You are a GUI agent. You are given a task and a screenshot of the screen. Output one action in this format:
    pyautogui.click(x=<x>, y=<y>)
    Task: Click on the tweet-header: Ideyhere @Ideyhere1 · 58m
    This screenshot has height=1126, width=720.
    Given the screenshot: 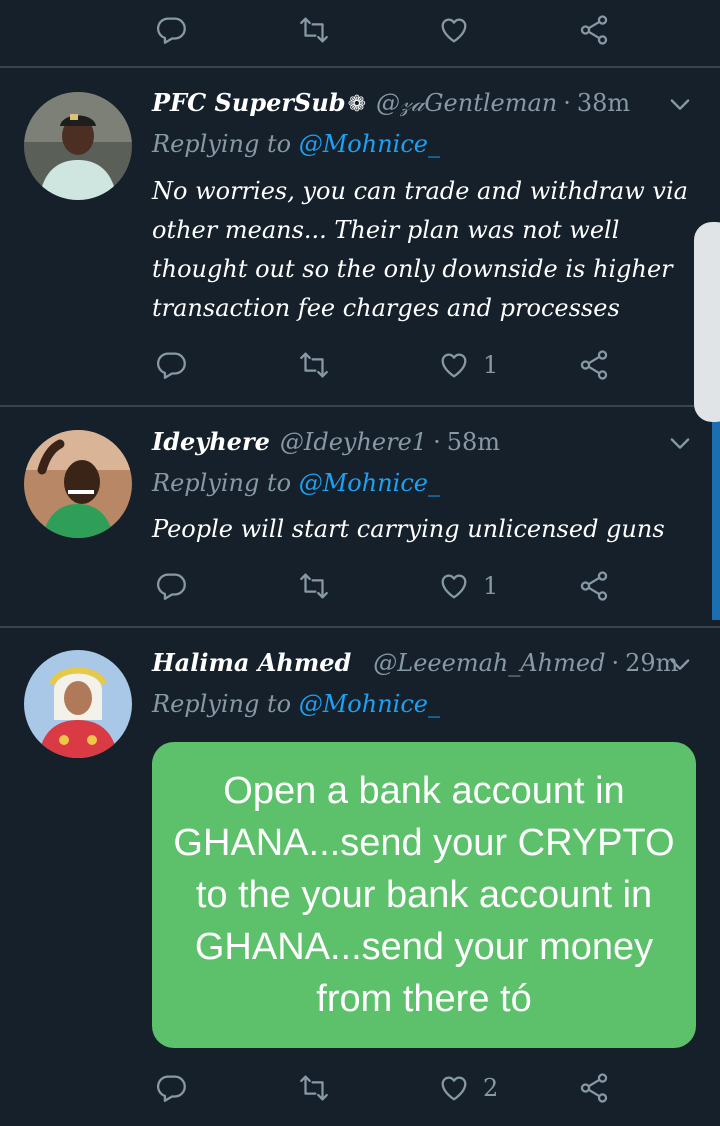 What is the action you would take?
    pyautogui.click(x=326, y=445)
    